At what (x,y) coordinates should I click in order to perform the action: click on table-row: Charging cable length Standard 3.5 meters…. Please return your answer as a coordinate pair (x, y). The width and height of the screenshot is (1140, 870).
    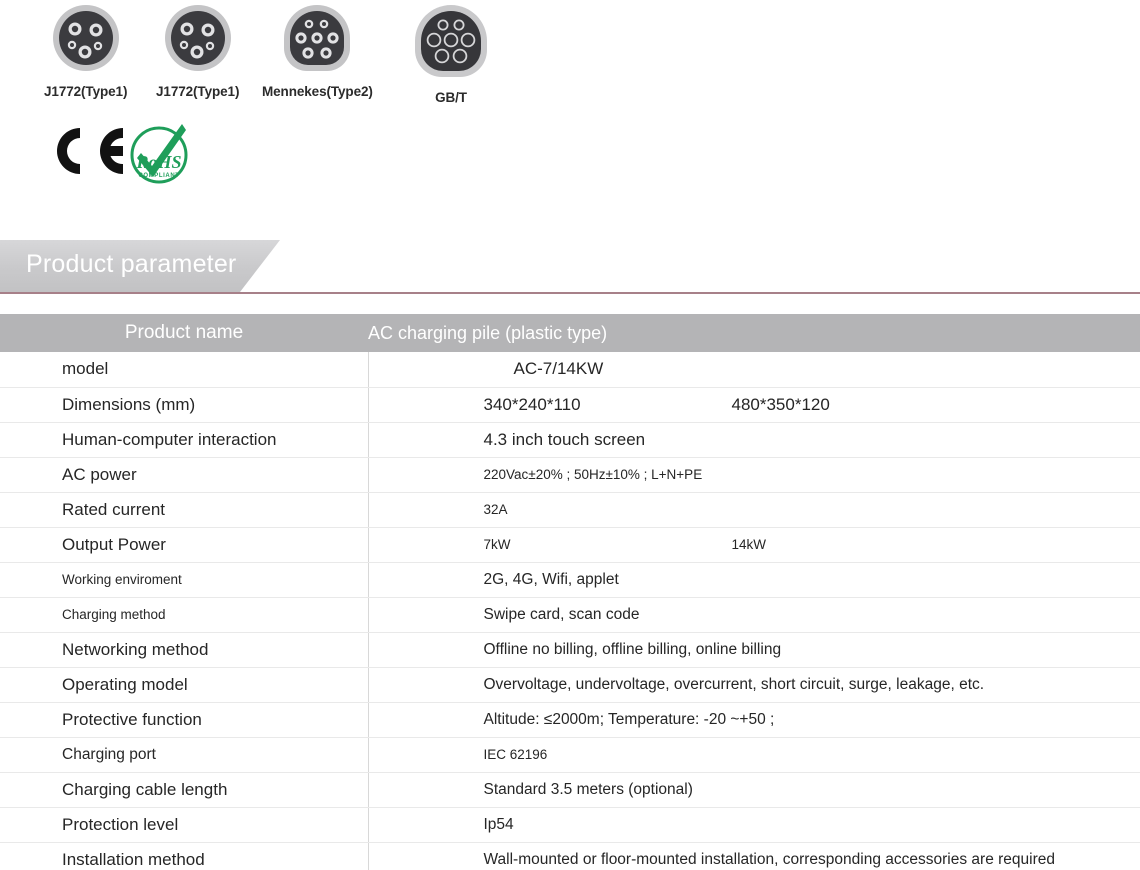
    Looking at the image, I should click on (570, 790).